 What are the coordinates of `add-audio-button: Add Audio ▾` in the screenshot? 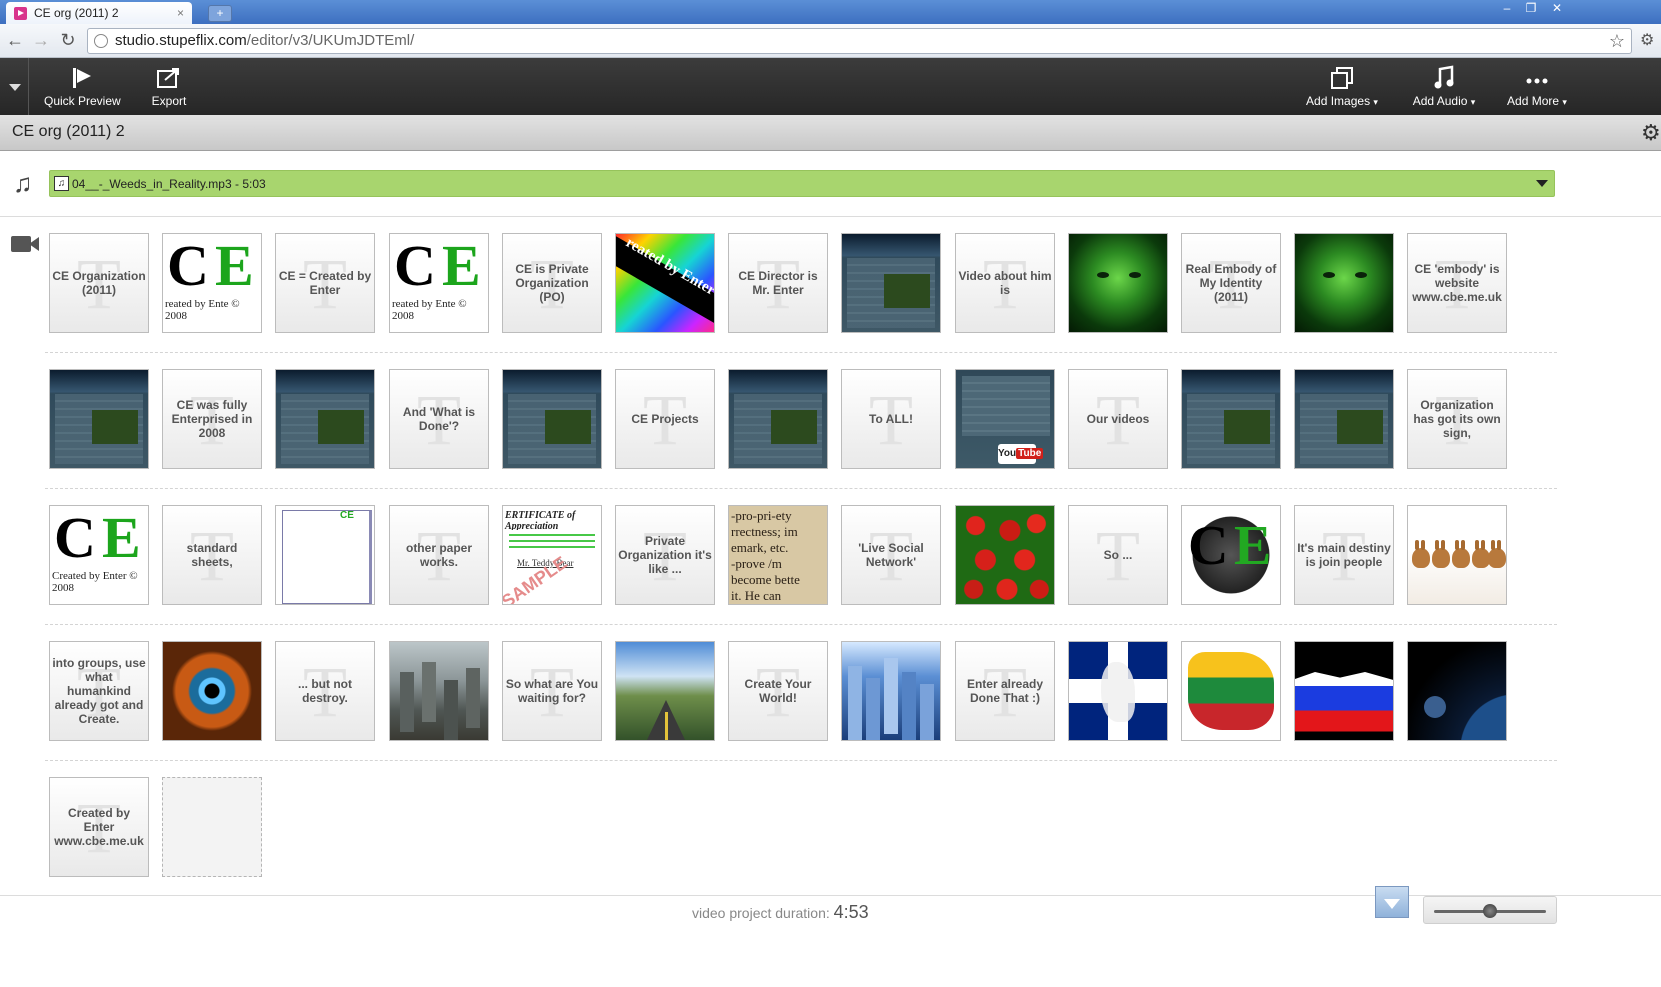 It's located at (1444, 86).